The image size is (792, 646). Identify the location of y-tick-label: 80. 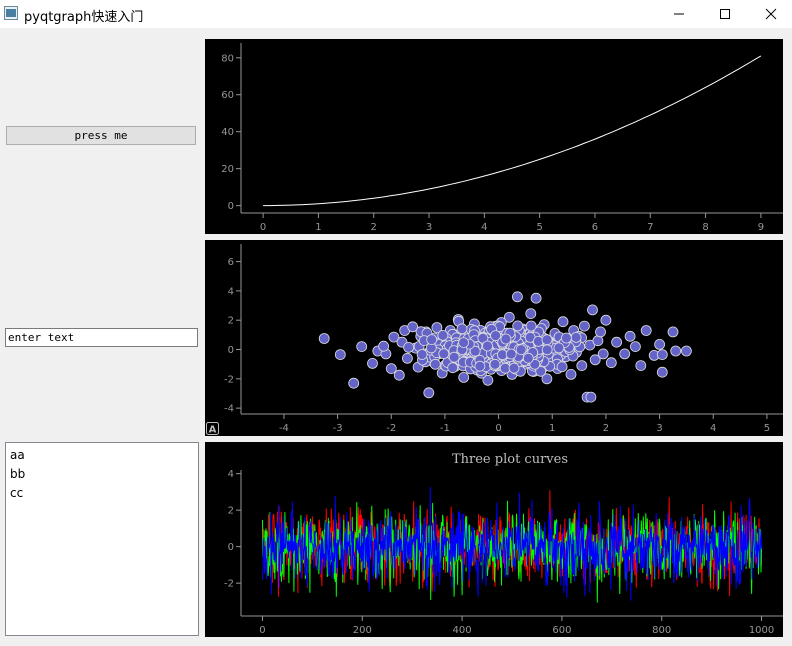
(227, 58).